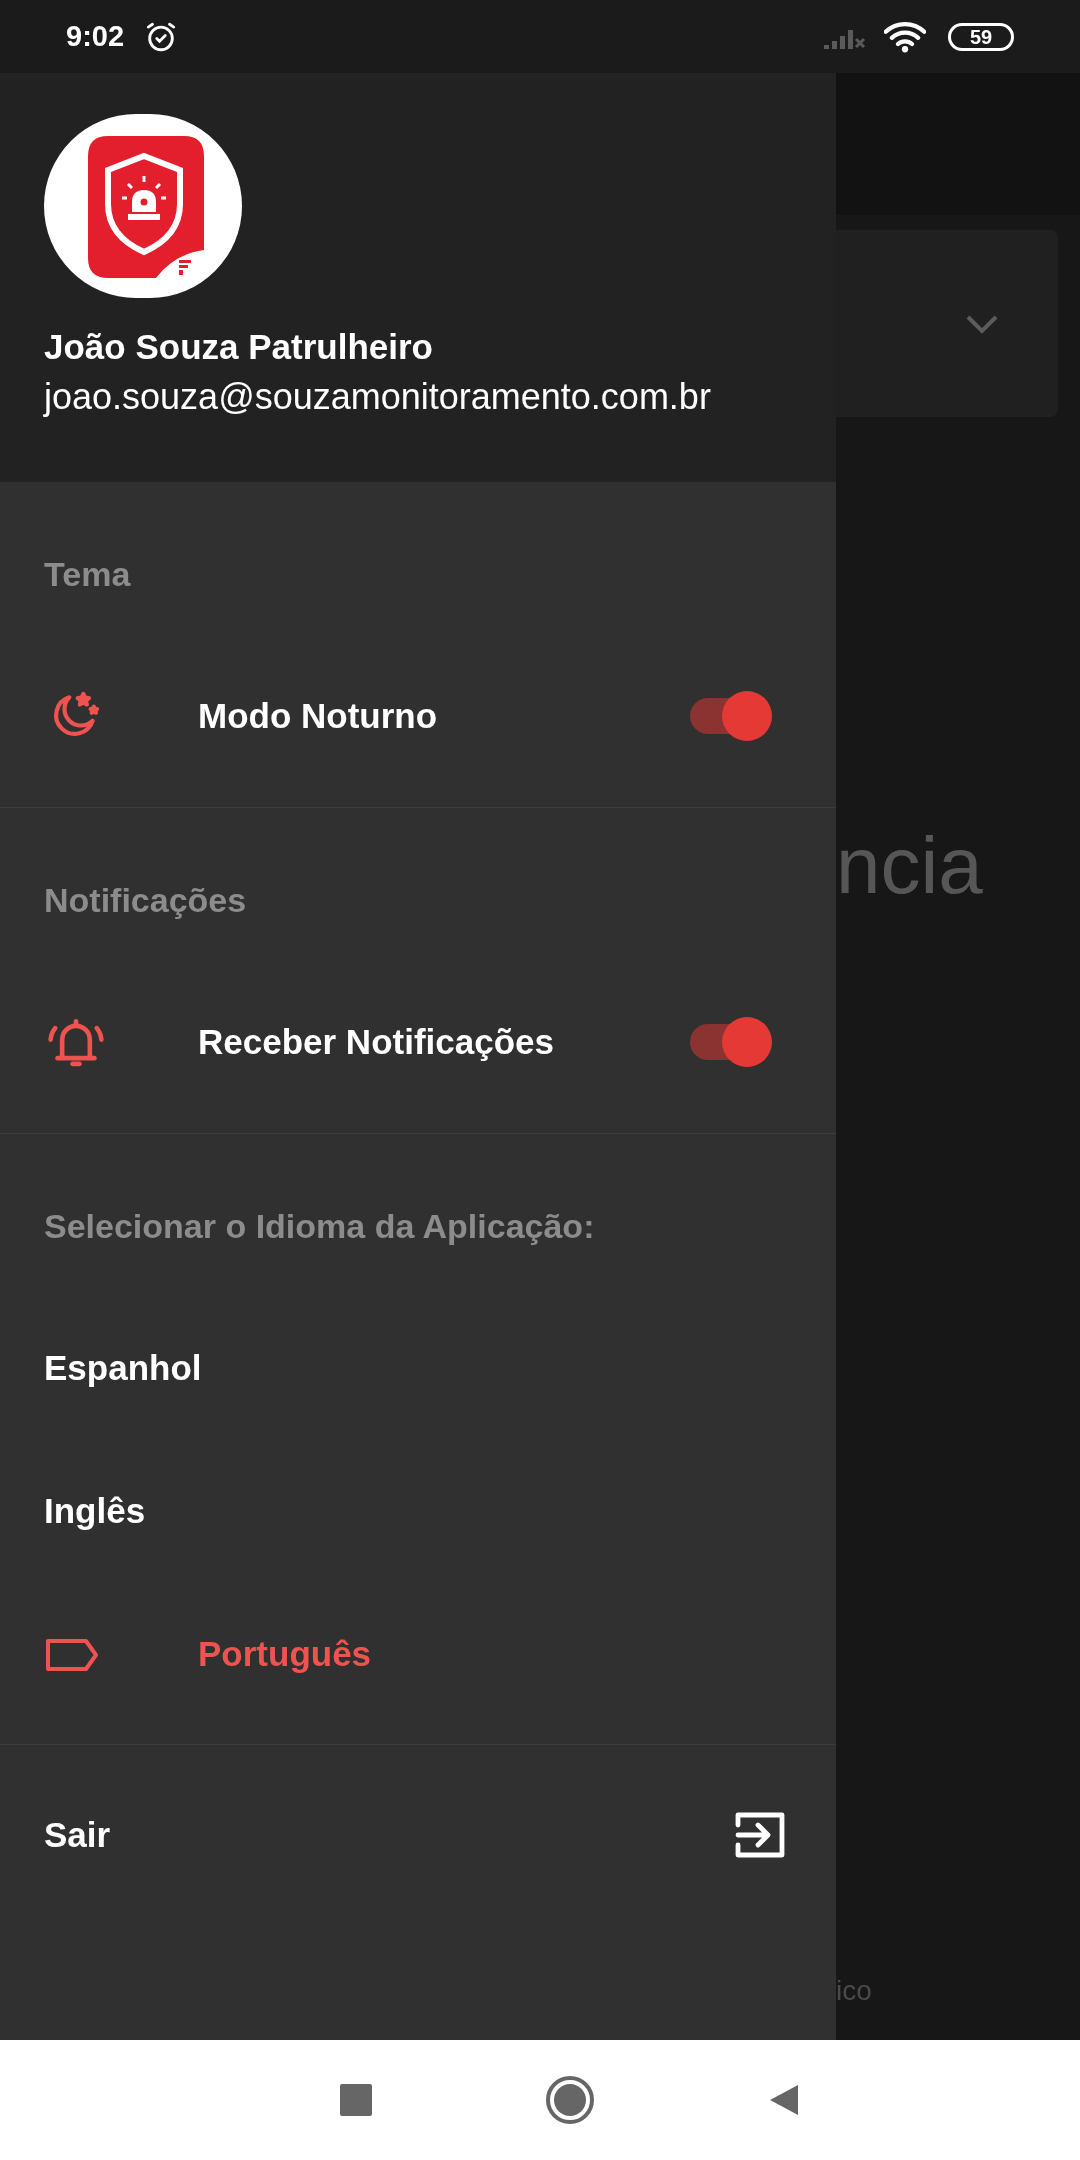  I want to click on language-option: Espanhol, so click(418, 1368).